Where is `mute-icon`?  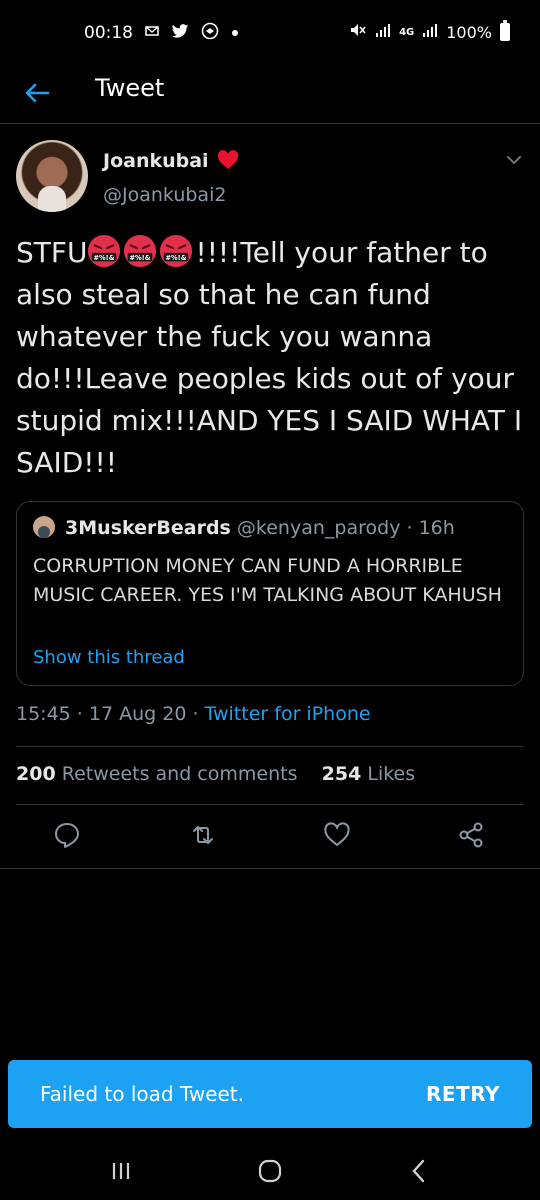 mute-icon is located at coordinates (358, 32).